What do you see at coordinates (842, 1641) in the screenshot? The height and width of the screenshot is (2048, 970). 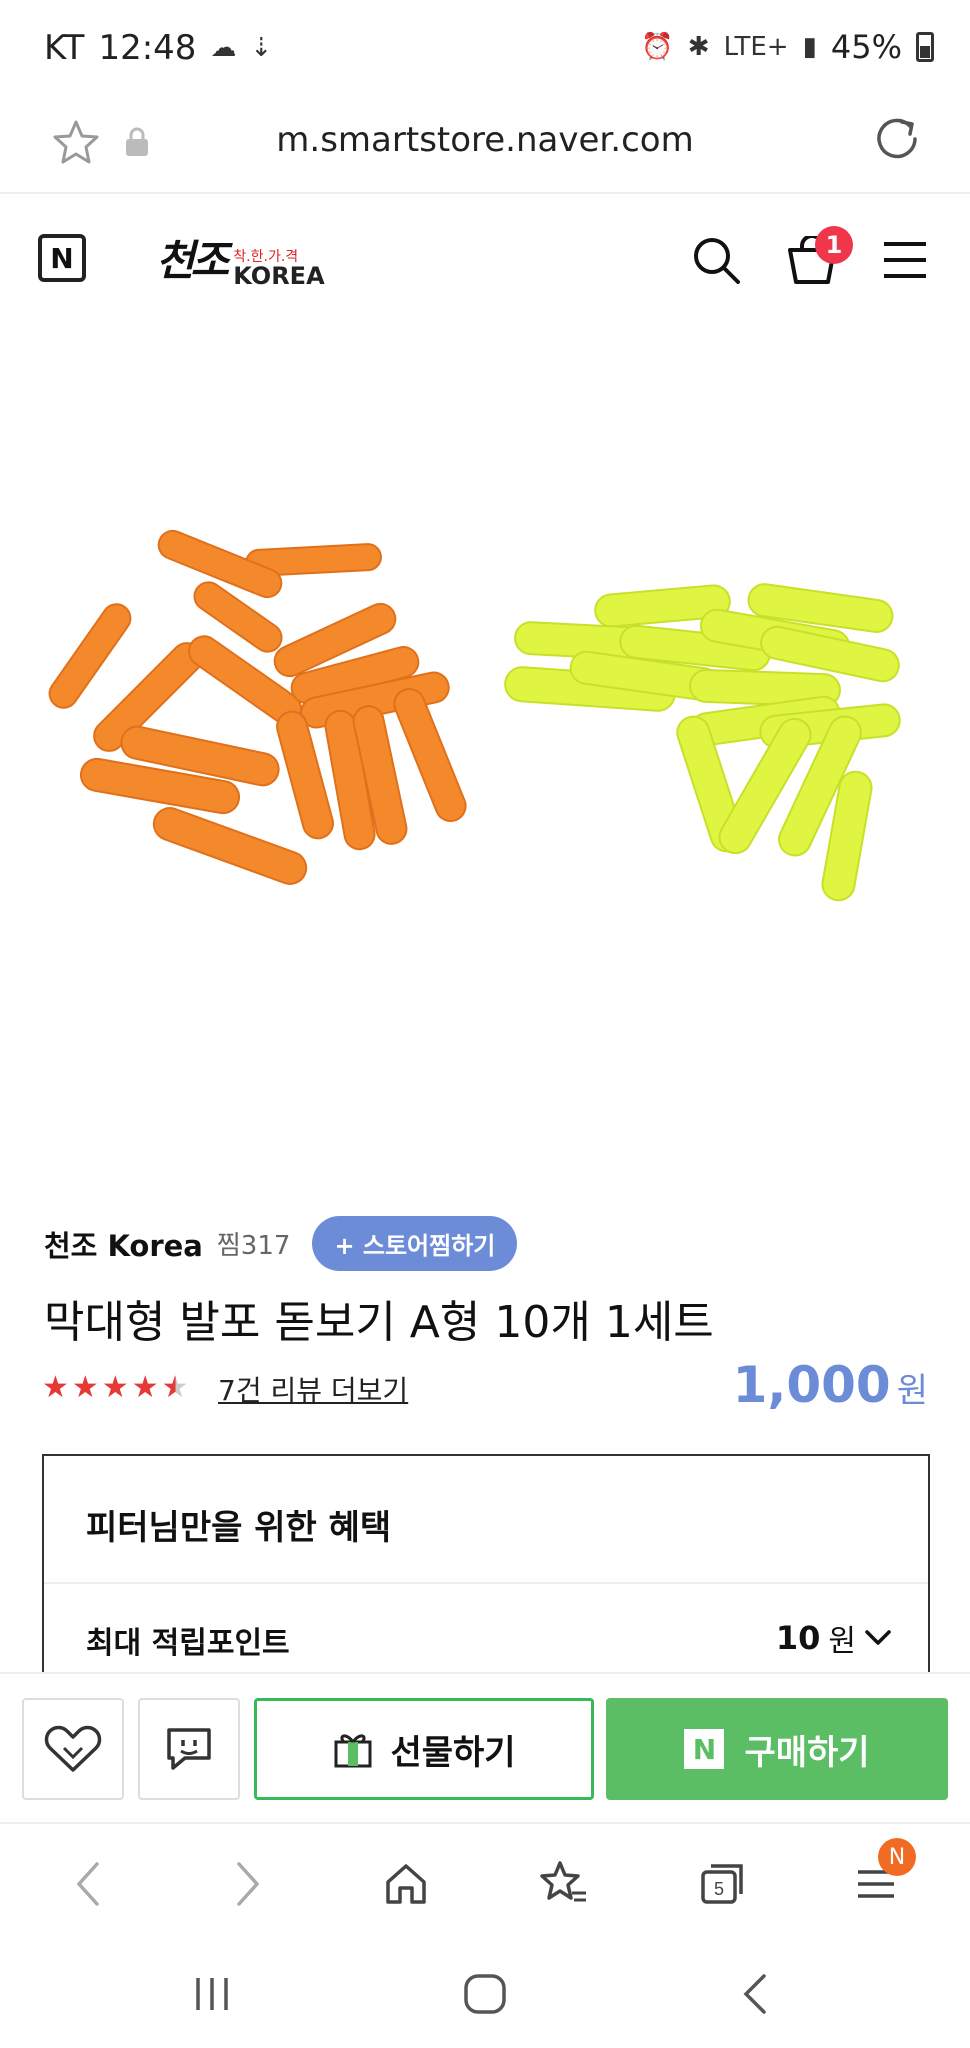 I see `point-unit: 원` at bounding box center [842, 1641].